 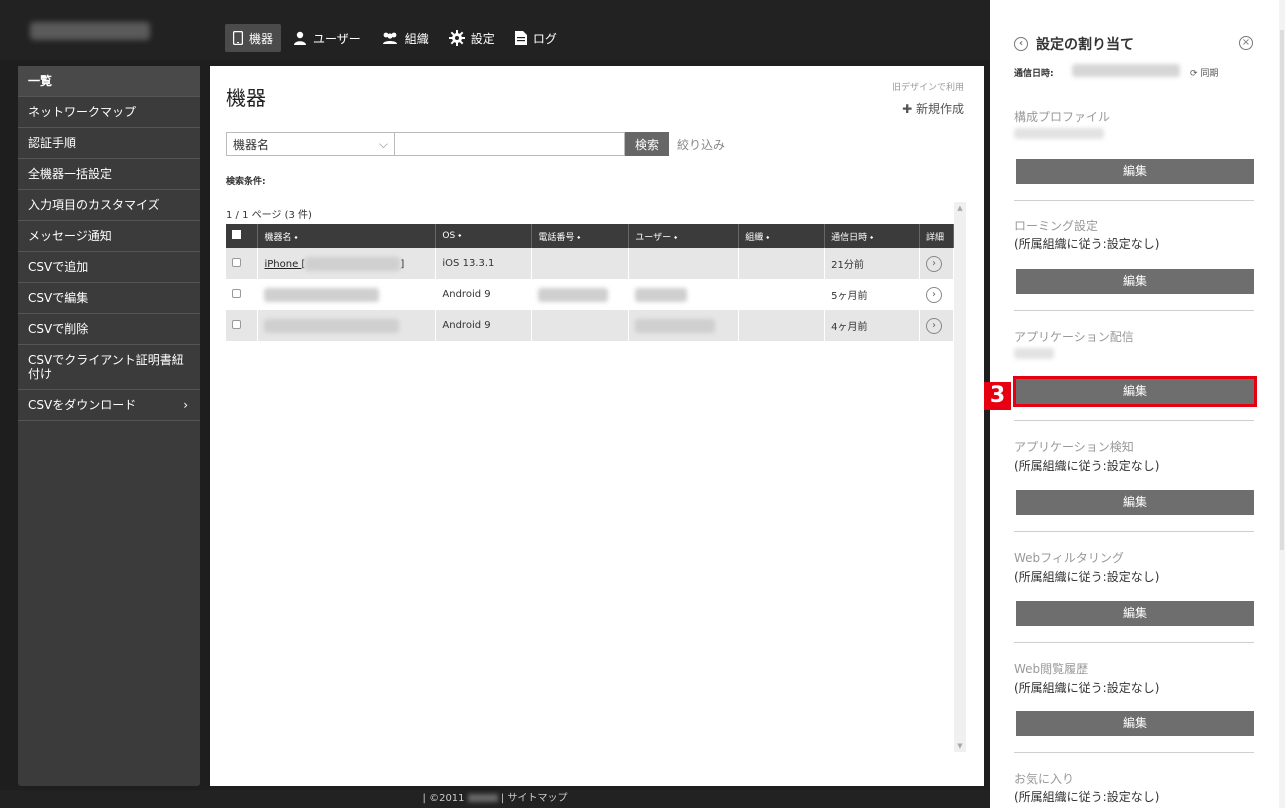 I want to click on nav-devices: 機器, so click(x=253, y=38).